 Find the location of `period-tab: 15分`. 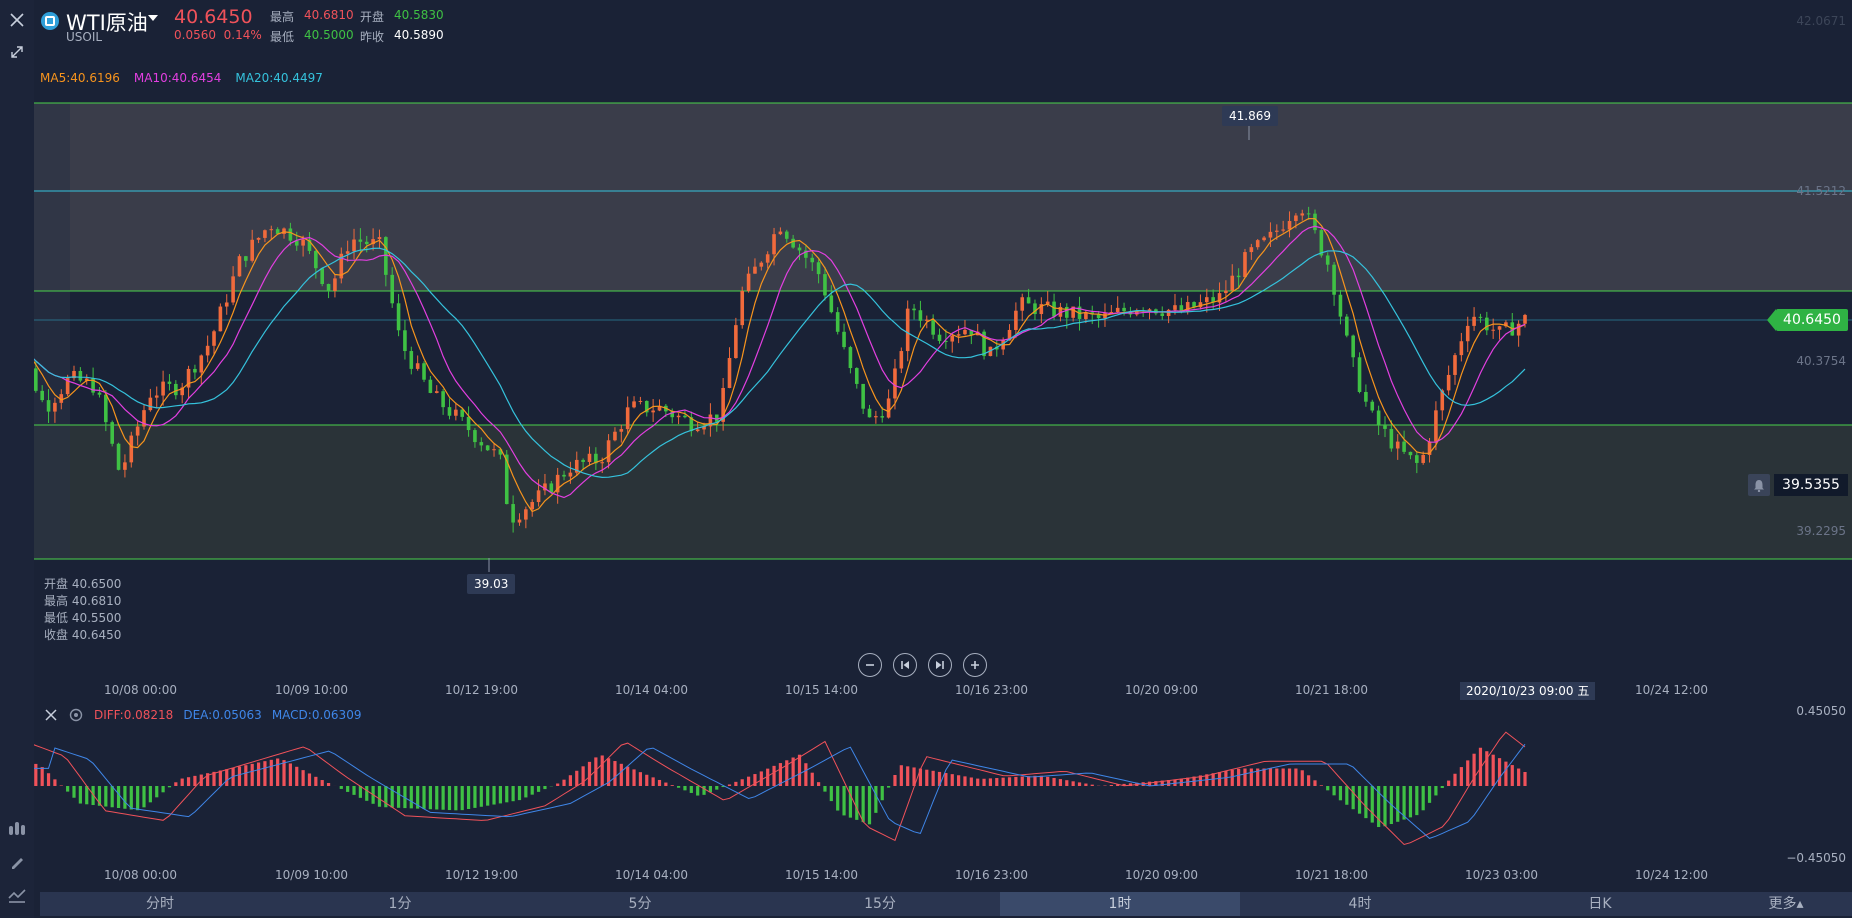

period-tab: 15分 is located at coordinates (880, 904).